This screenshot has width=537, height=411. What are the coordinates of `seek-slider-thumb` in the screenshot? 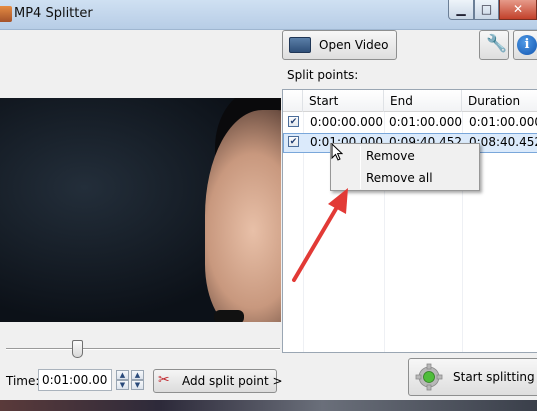 It's located at (77, 349).